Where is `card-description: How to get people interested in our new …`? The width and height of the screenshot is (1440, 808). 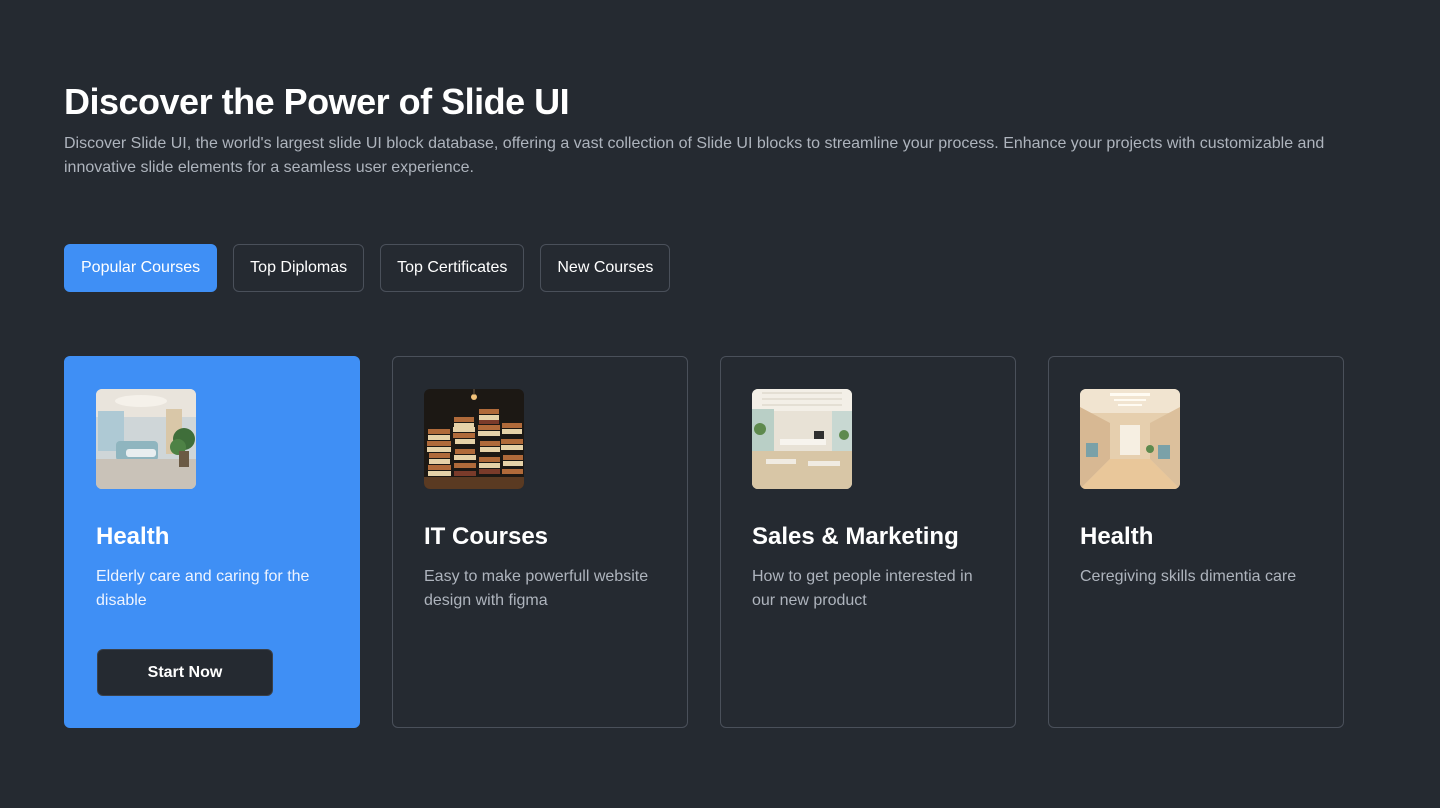 card-description: How to get people interested in our new … is located at coordinates (862, 588).